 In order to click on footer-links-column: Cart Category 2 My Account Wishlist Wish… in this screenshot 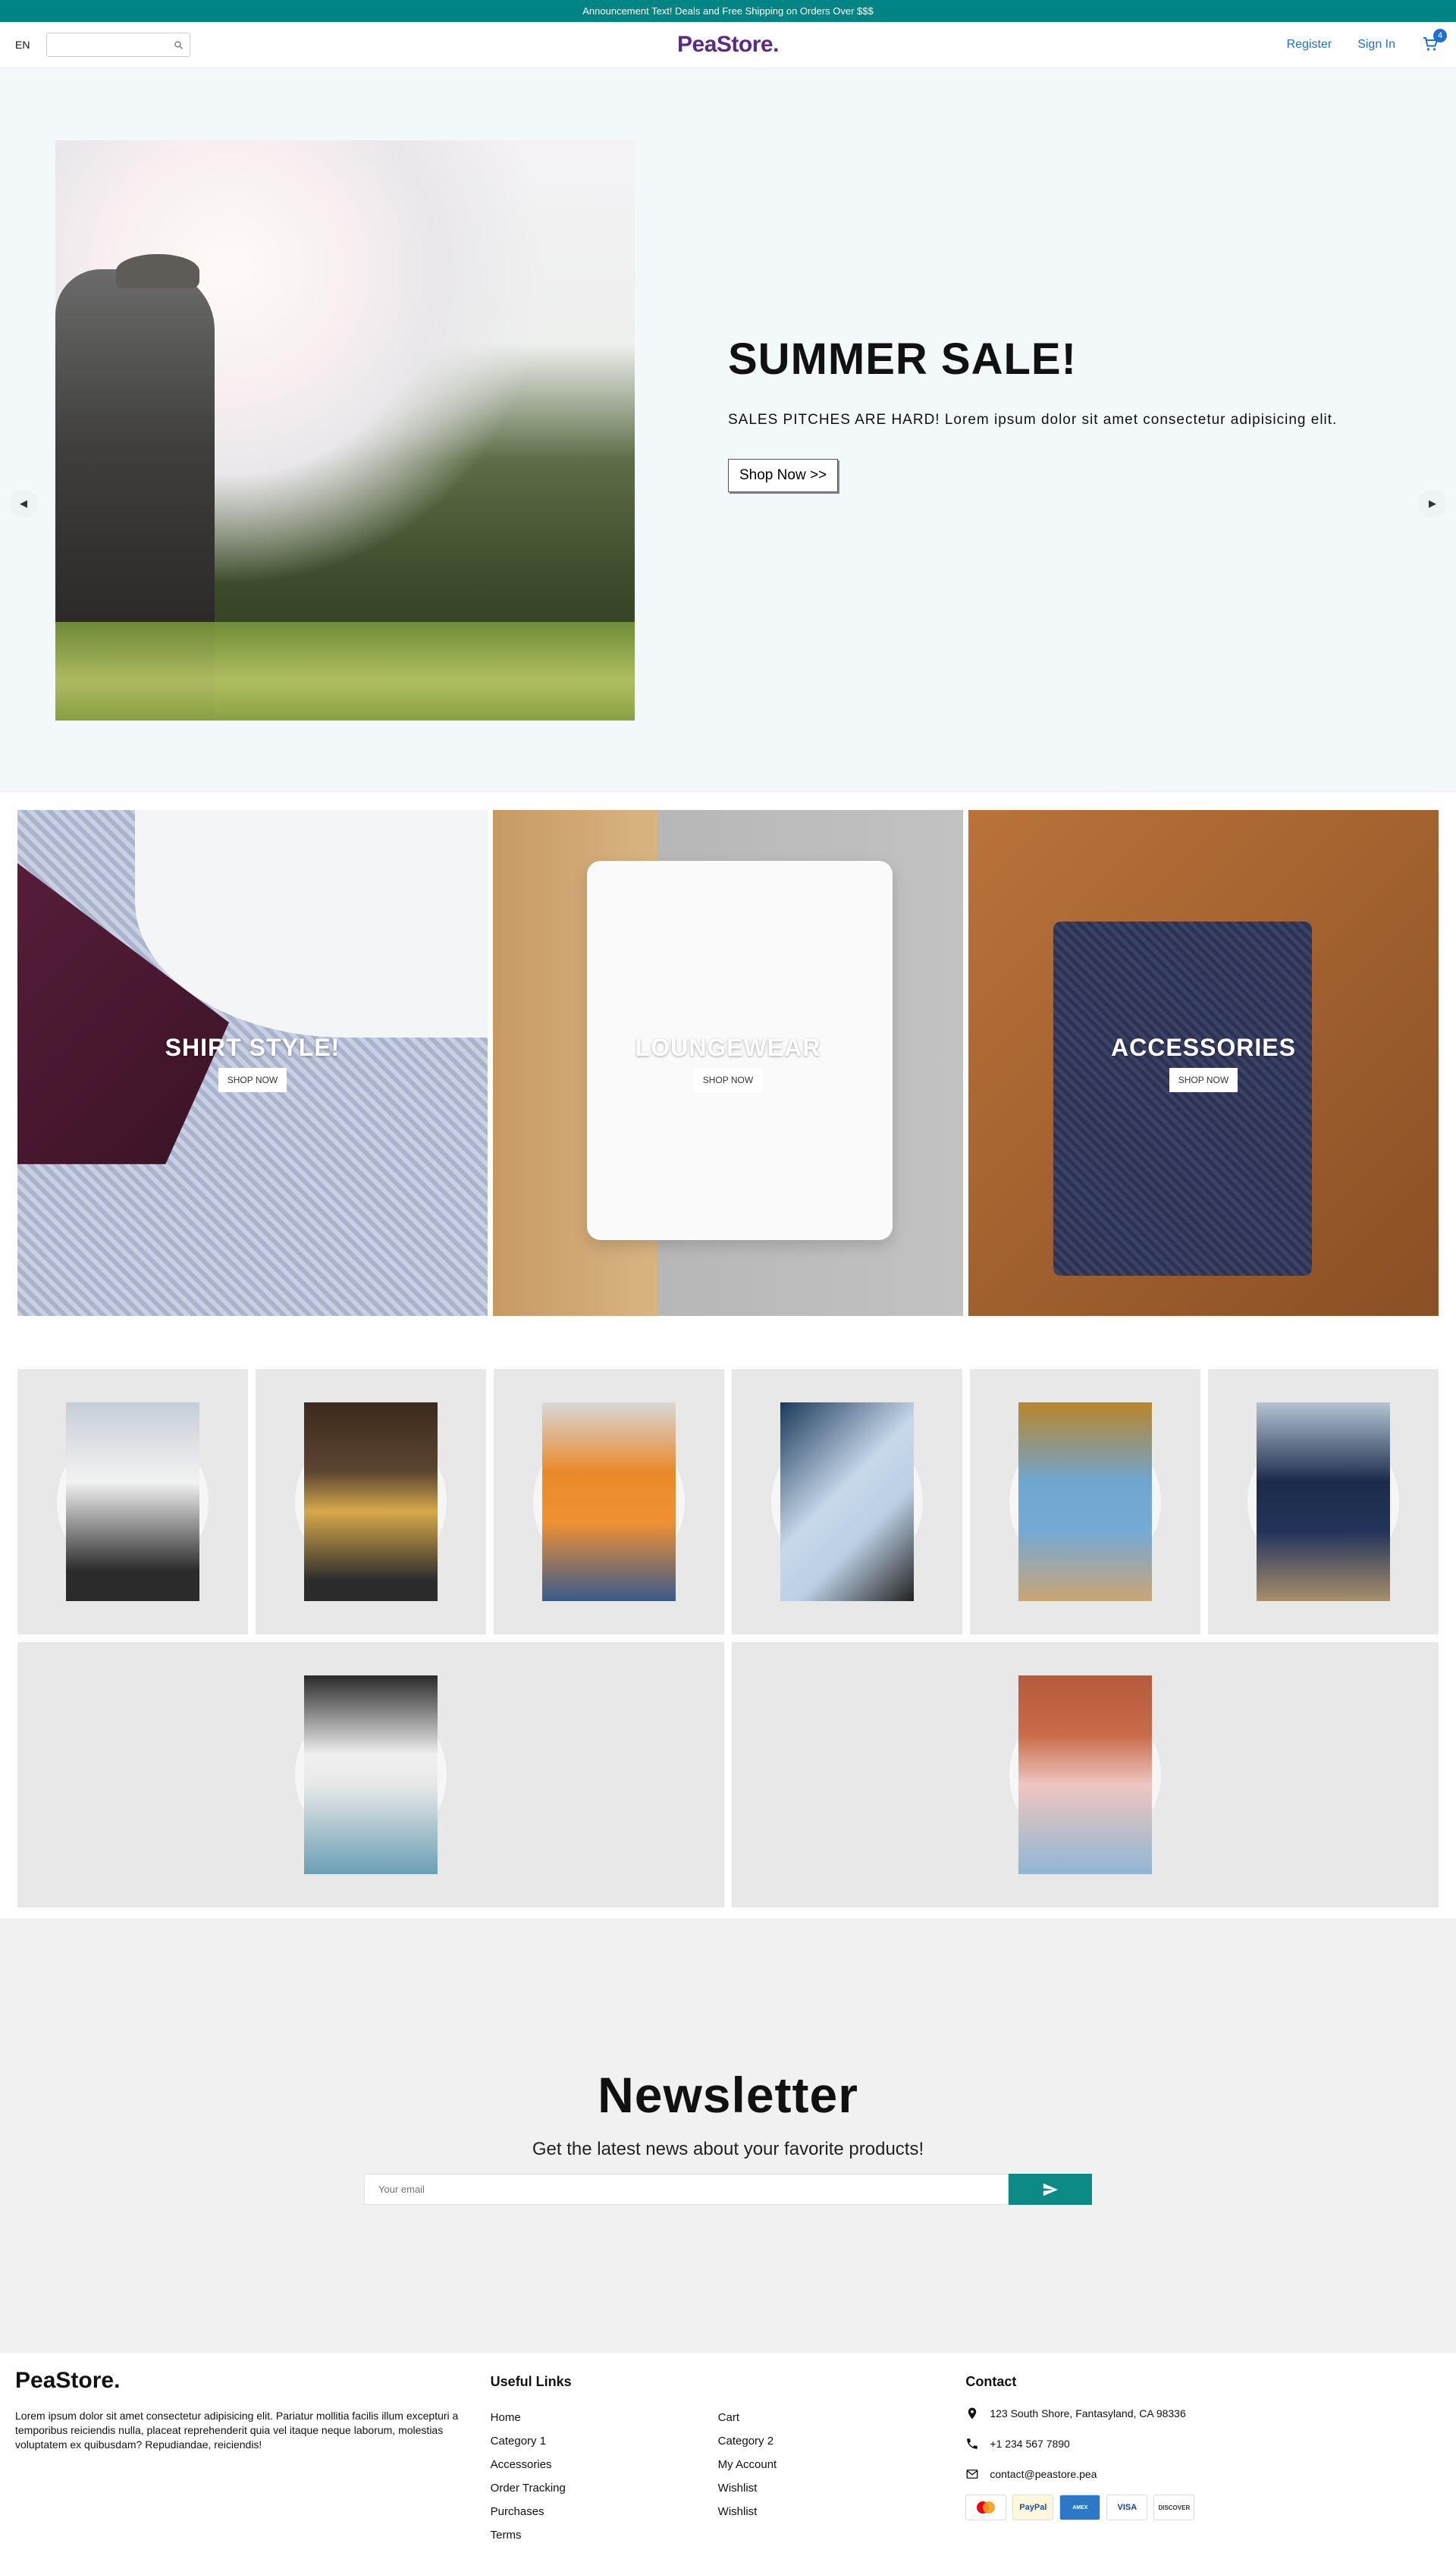, I will do `click(832, 2476)`.